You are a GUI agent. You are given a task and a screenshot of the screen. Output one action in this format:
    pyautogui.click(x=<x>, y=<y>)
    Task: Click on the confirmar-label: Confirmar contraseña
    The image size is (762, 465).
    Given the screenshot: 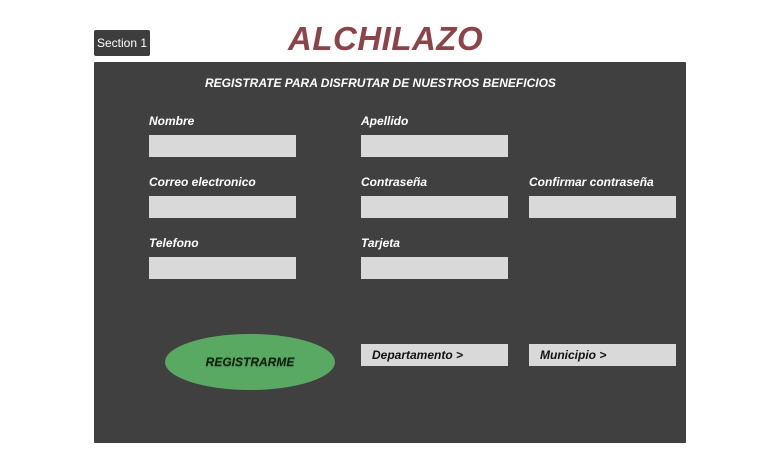 What is the action you would take?
    pyautogui.click(x=591, y=182)
    